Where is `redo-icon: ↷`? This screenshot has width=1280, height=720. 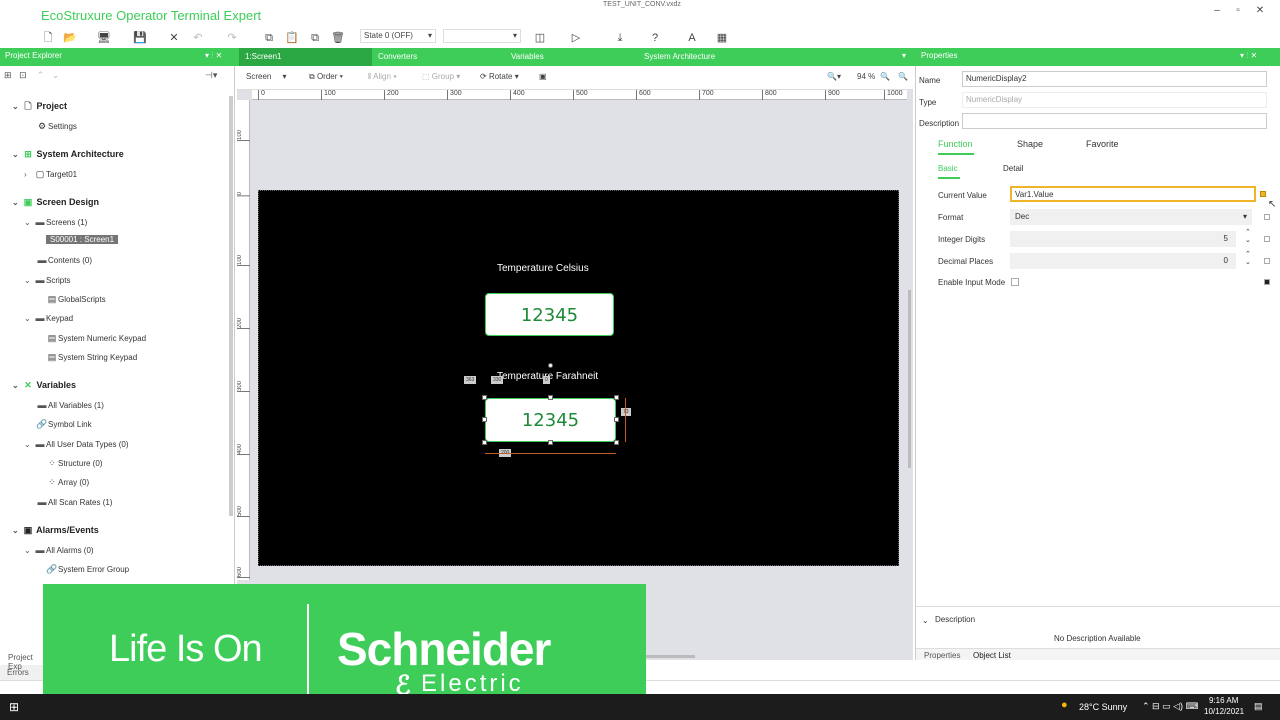 redo-icon: ↷ is located at coordinates (232, 38).